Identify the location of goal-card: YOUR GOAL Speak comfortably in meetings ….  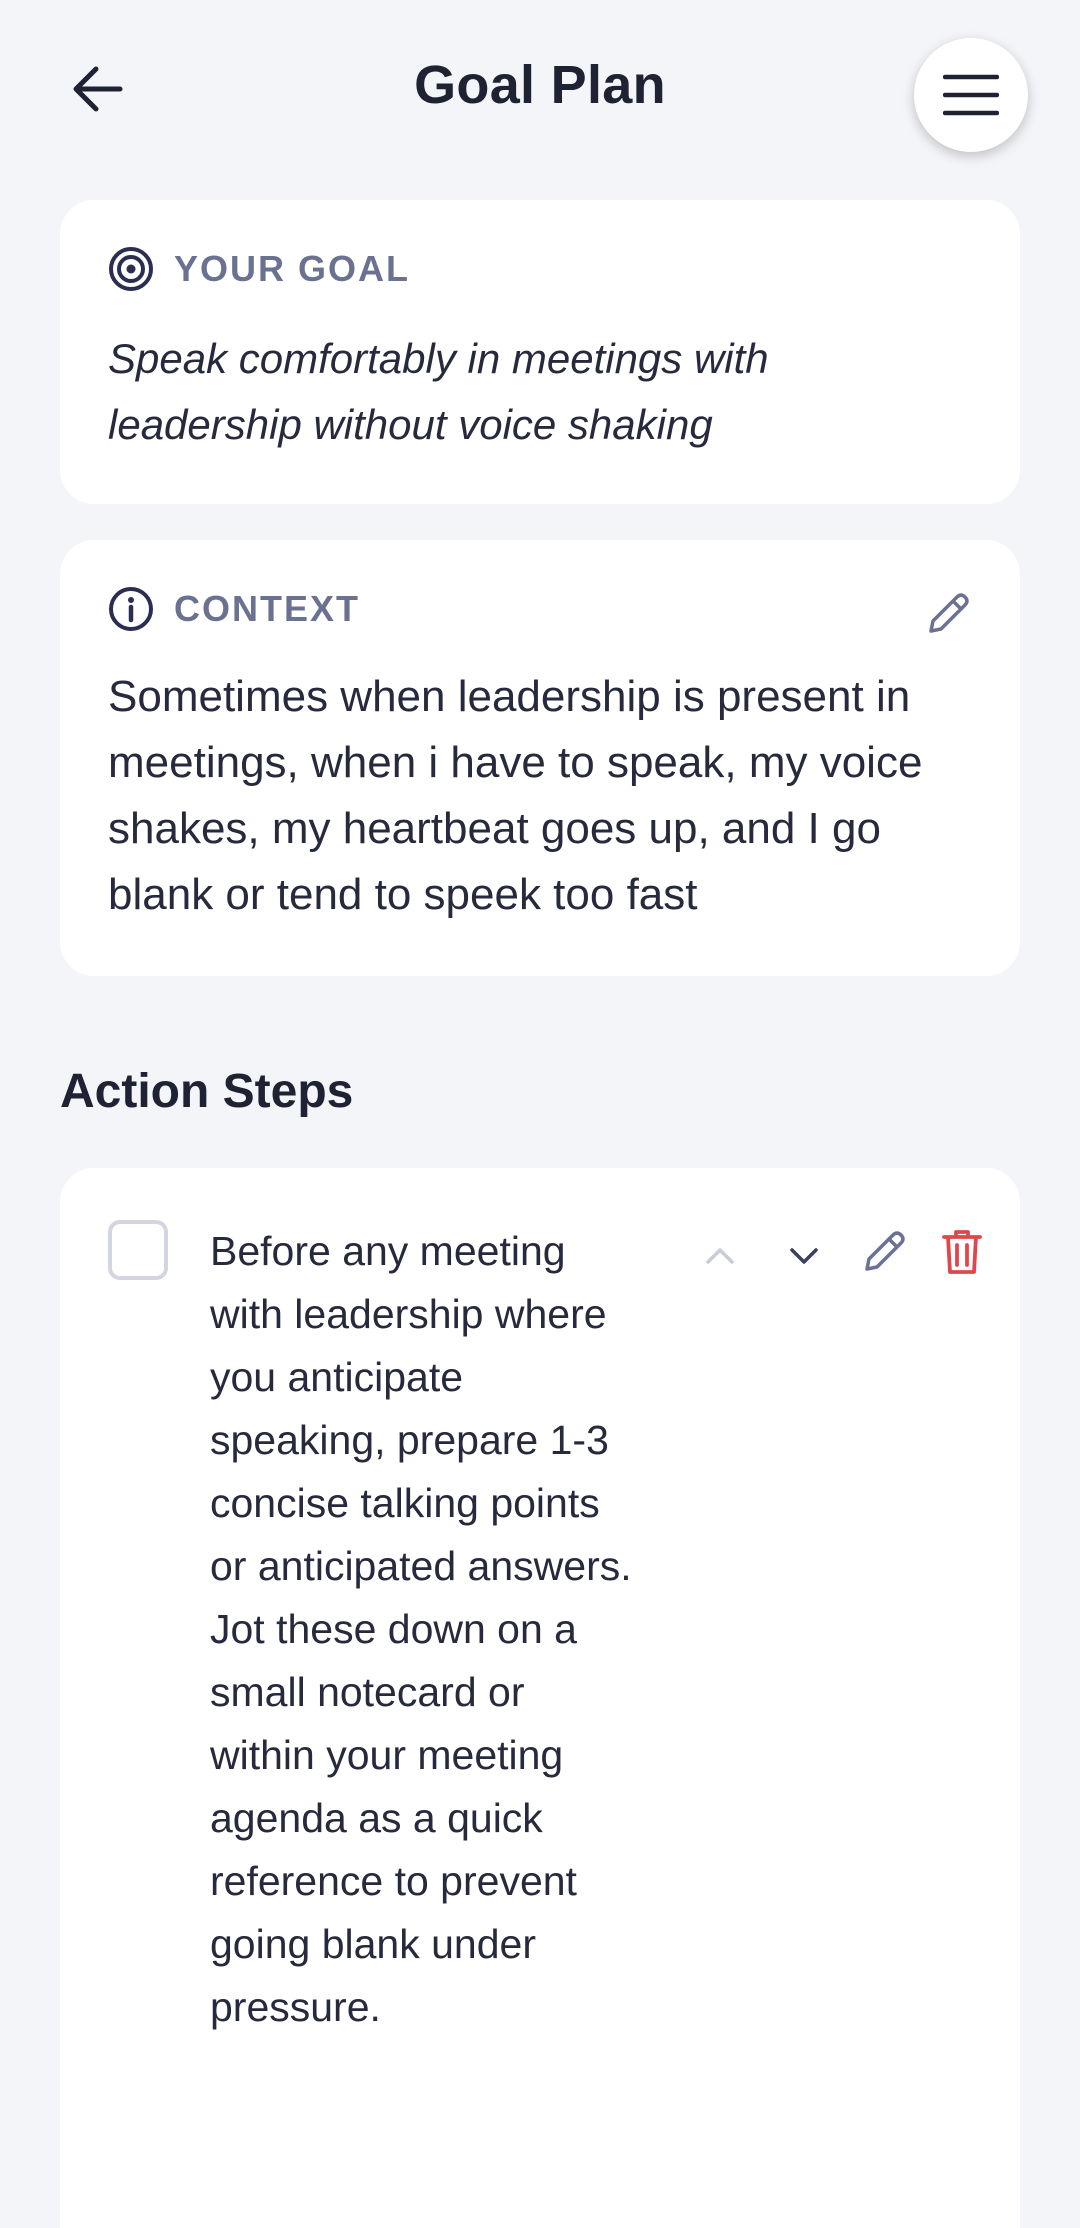
(540, 352).